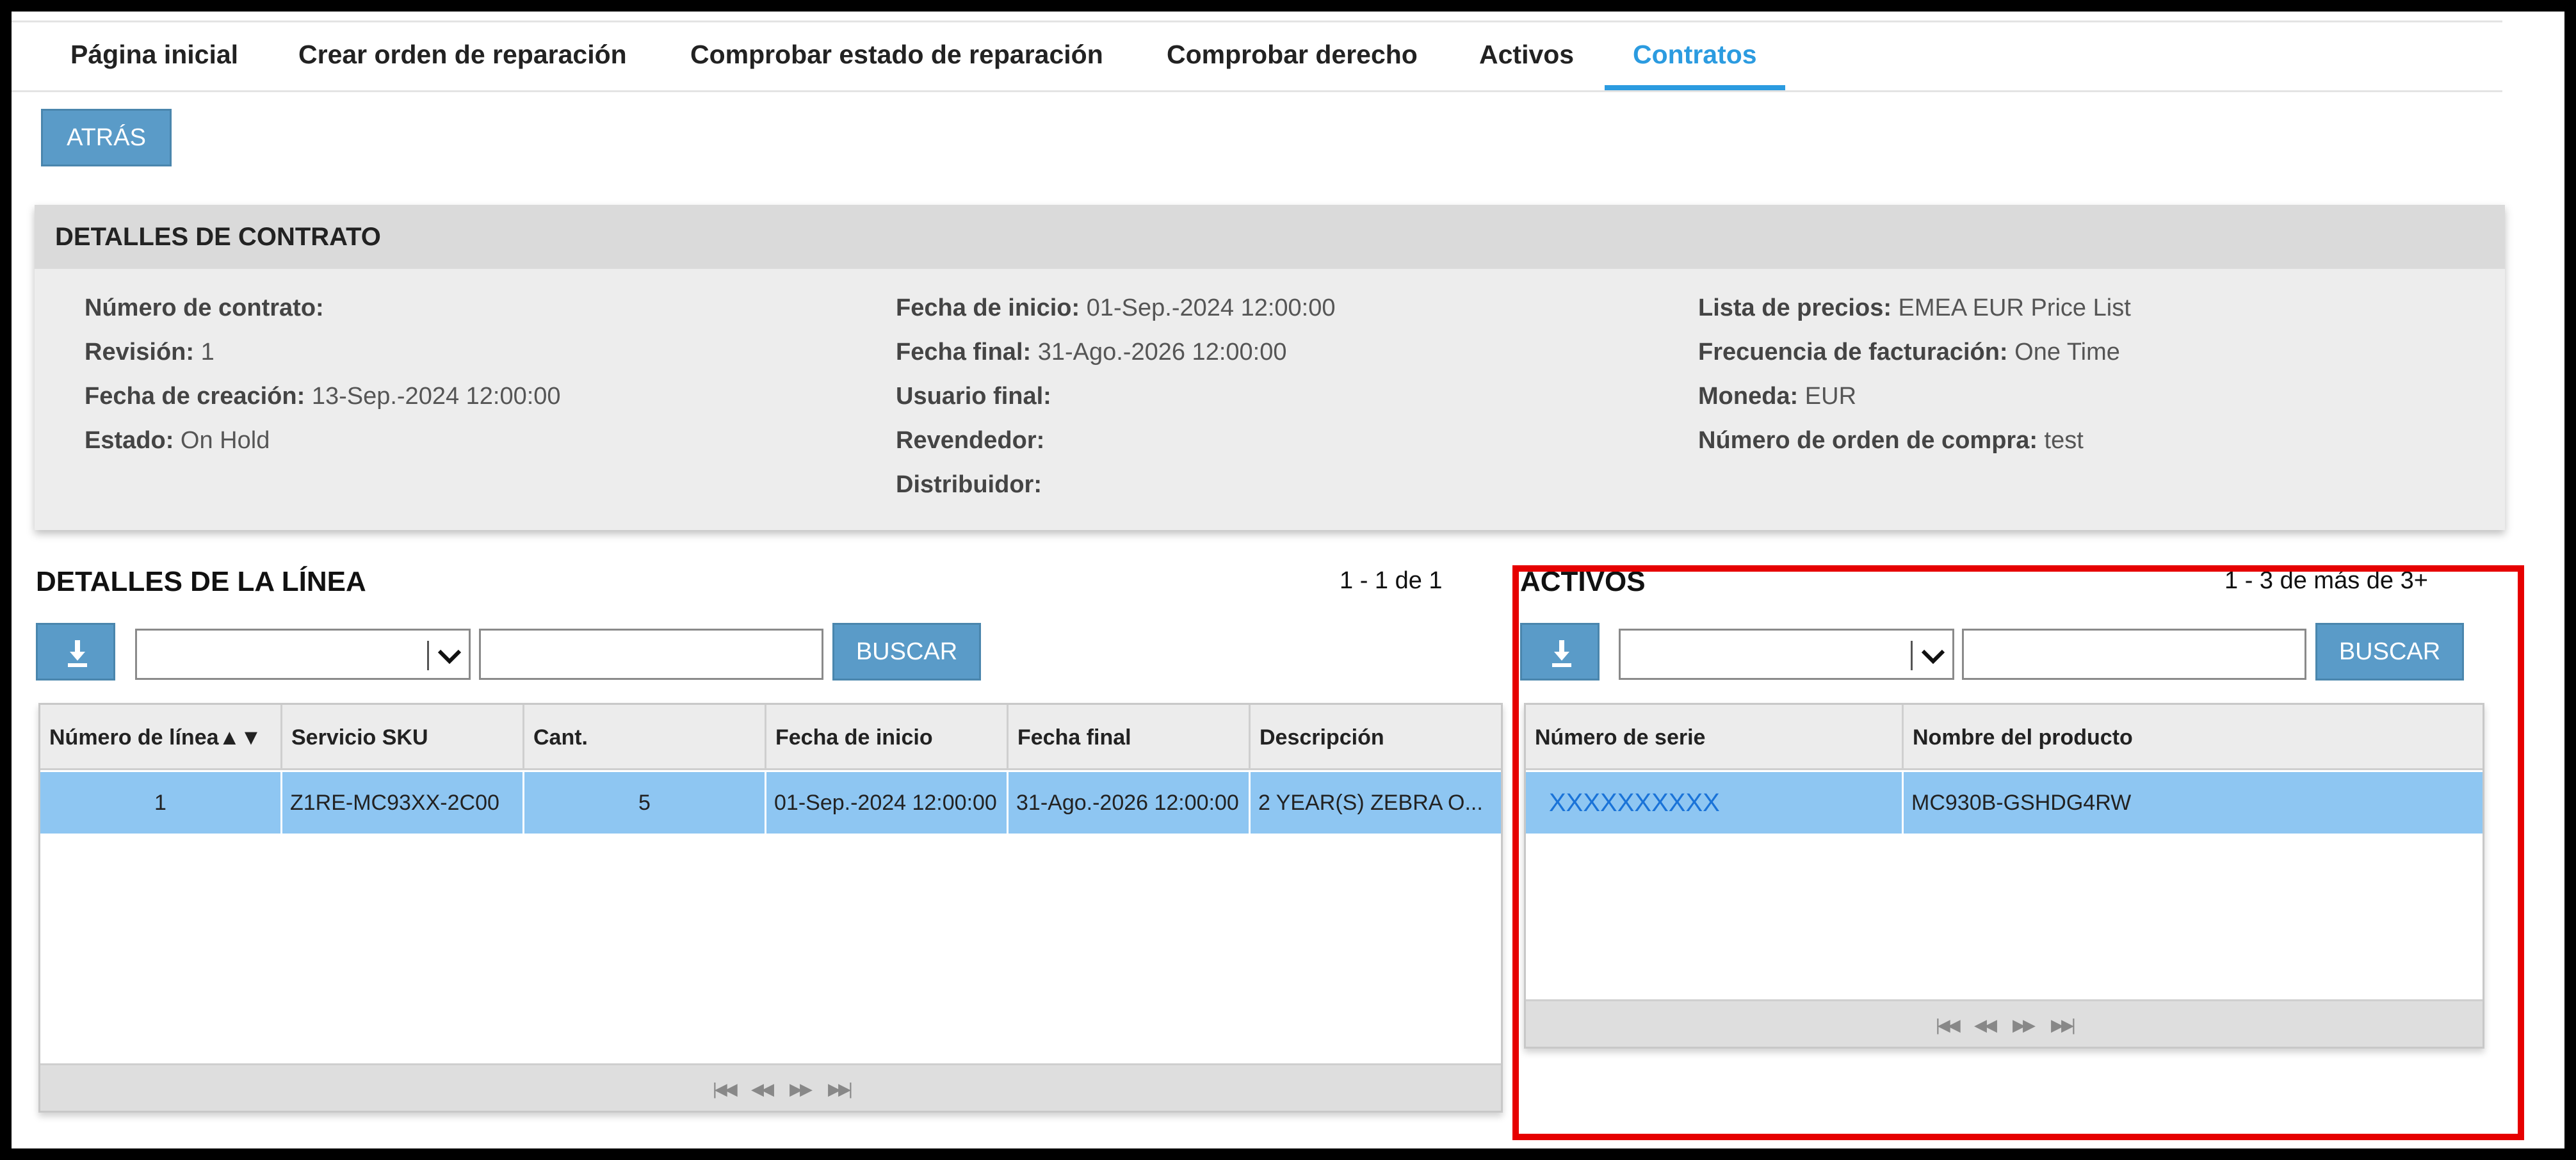  I want to click on field-value: 01-Sep.-2024 12:00:00, so click(1211, 307).